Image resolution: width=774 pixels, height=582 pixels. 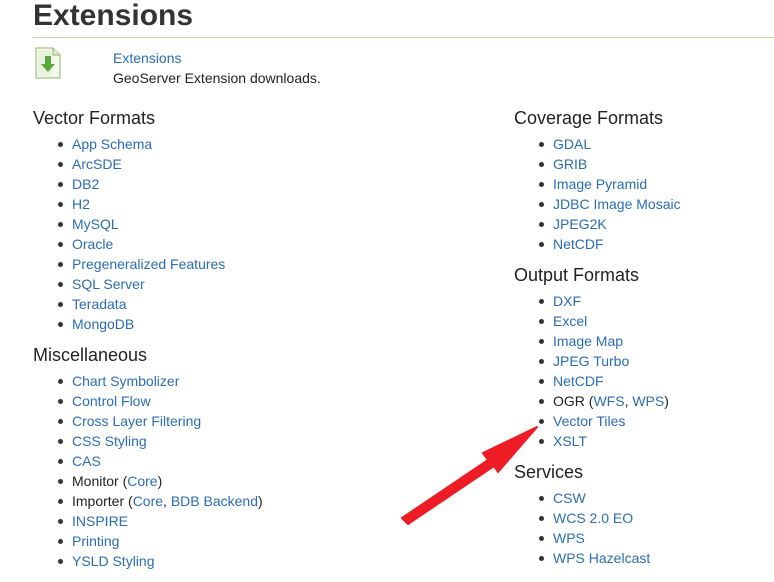 I want to click on list-item: ArcSDE, so click(x=233, y=164).